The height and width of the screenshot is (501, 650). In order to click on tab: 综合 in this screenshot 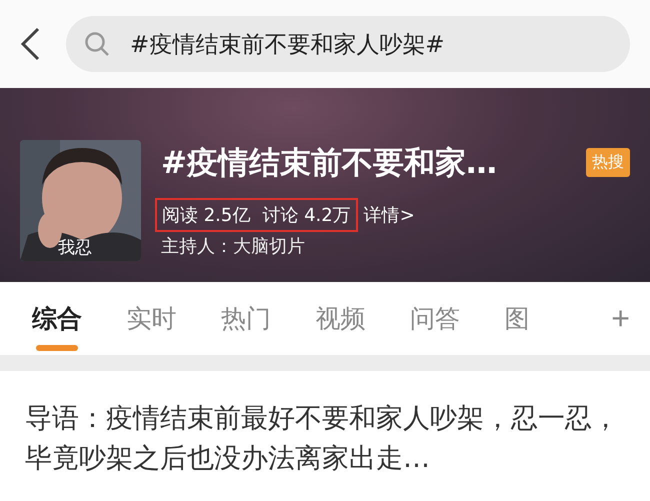, I will do `click(79, 318)`.